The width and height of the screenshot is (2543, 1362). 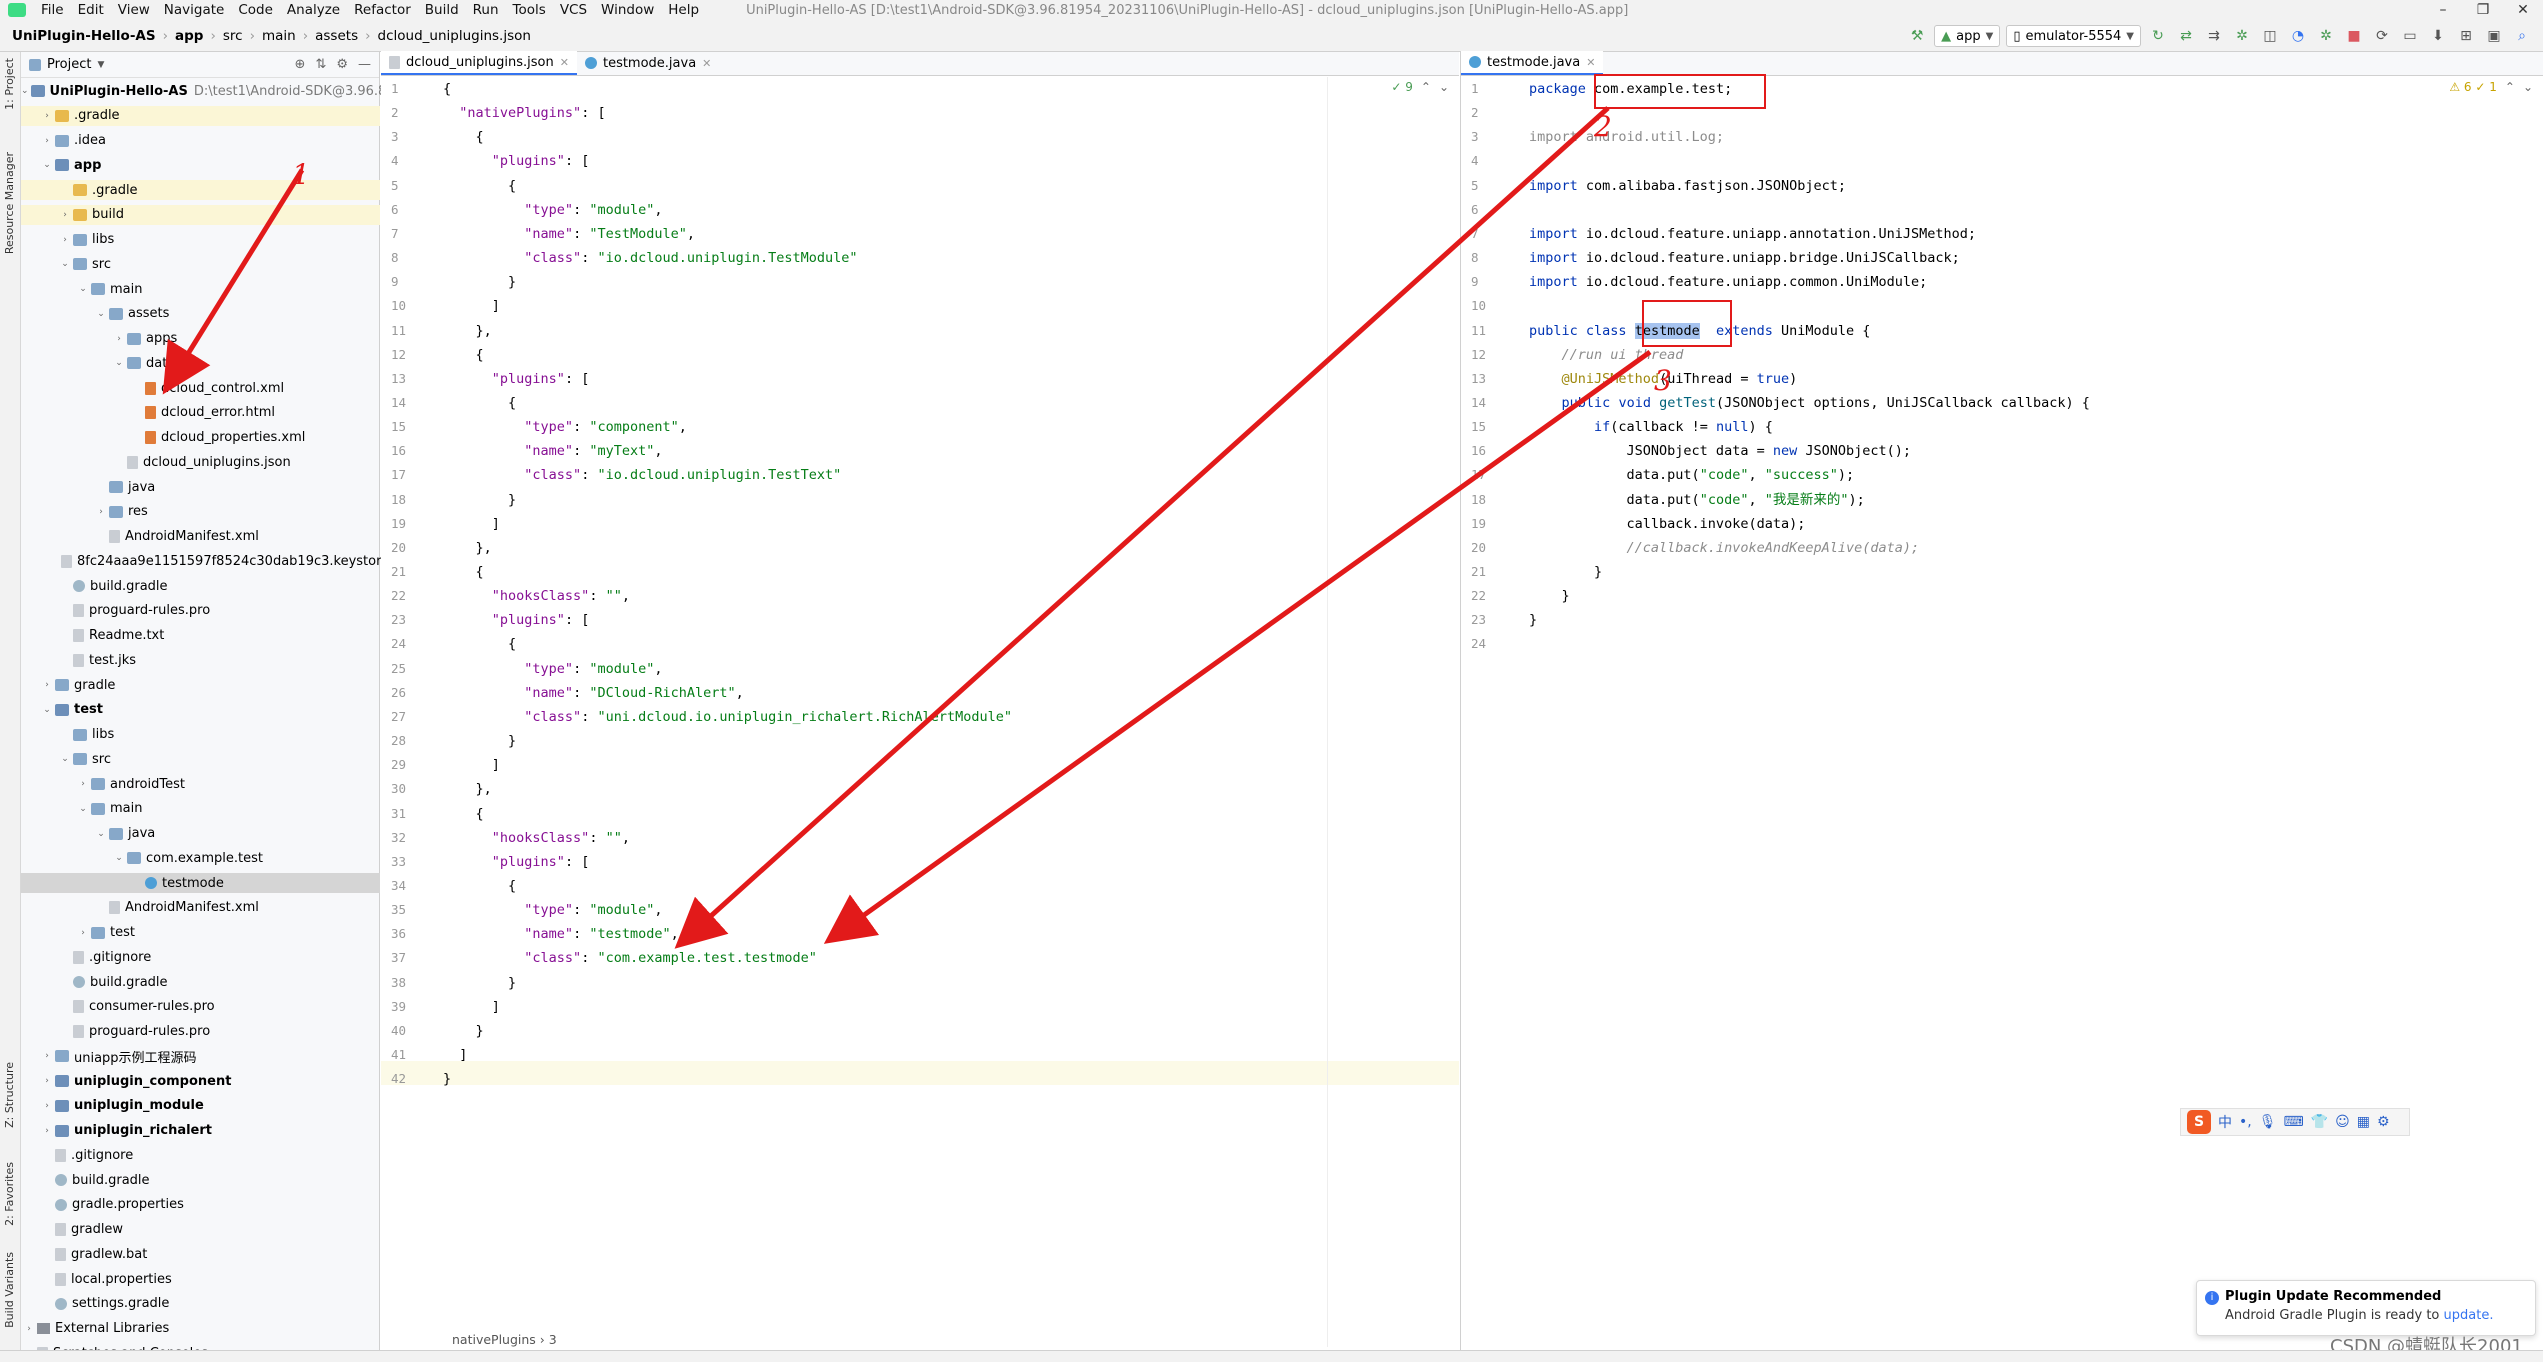 What do you see at coordinates (2326, 36) in the screenshot?
I see `attach-debugger-icon: ✲` at bounding box center [2326, 36].